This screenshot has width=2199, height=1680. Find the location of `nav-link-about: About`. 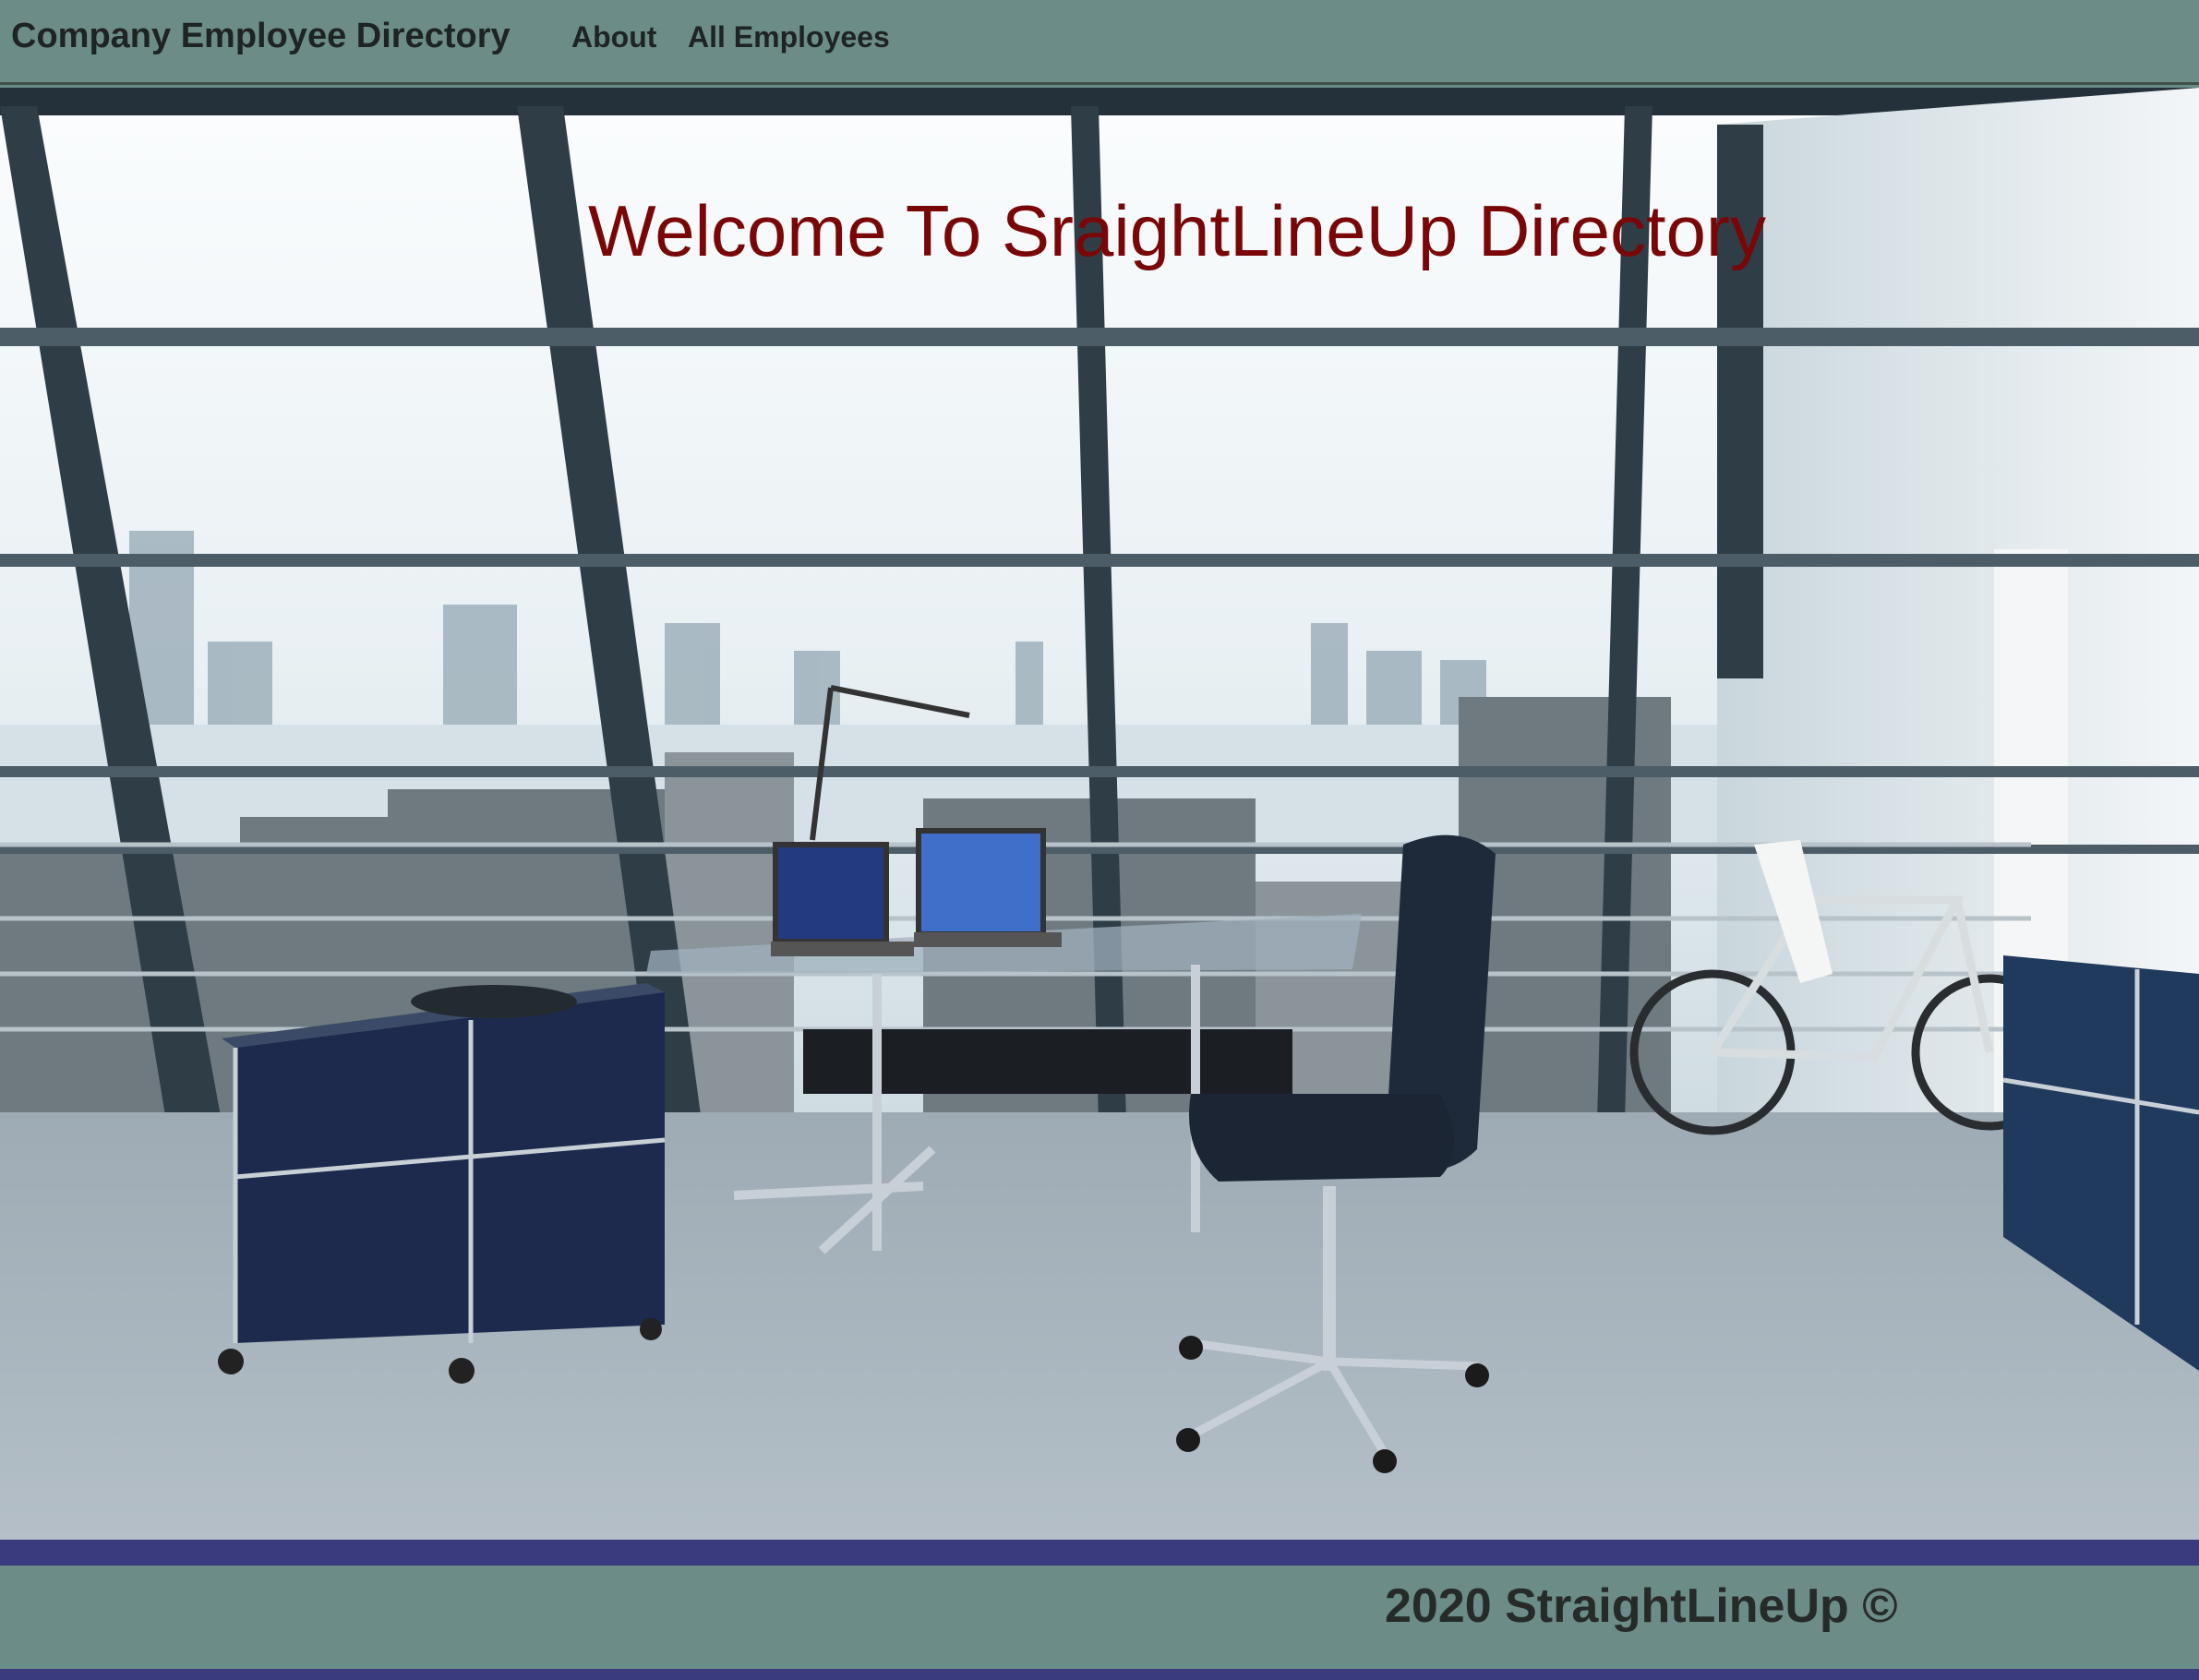

nav-link-about: About is located at coordinates (613, 37).